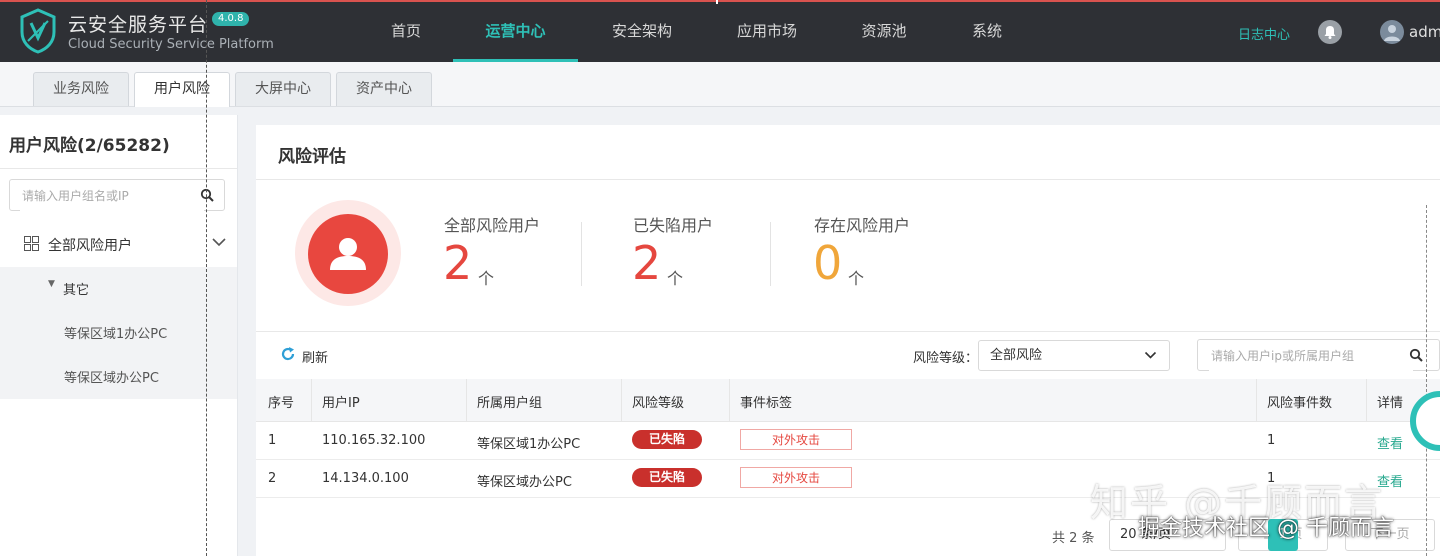 This screenshot has width=1440, height=556. I want to click on user-name: adm, so click(1424, 32).